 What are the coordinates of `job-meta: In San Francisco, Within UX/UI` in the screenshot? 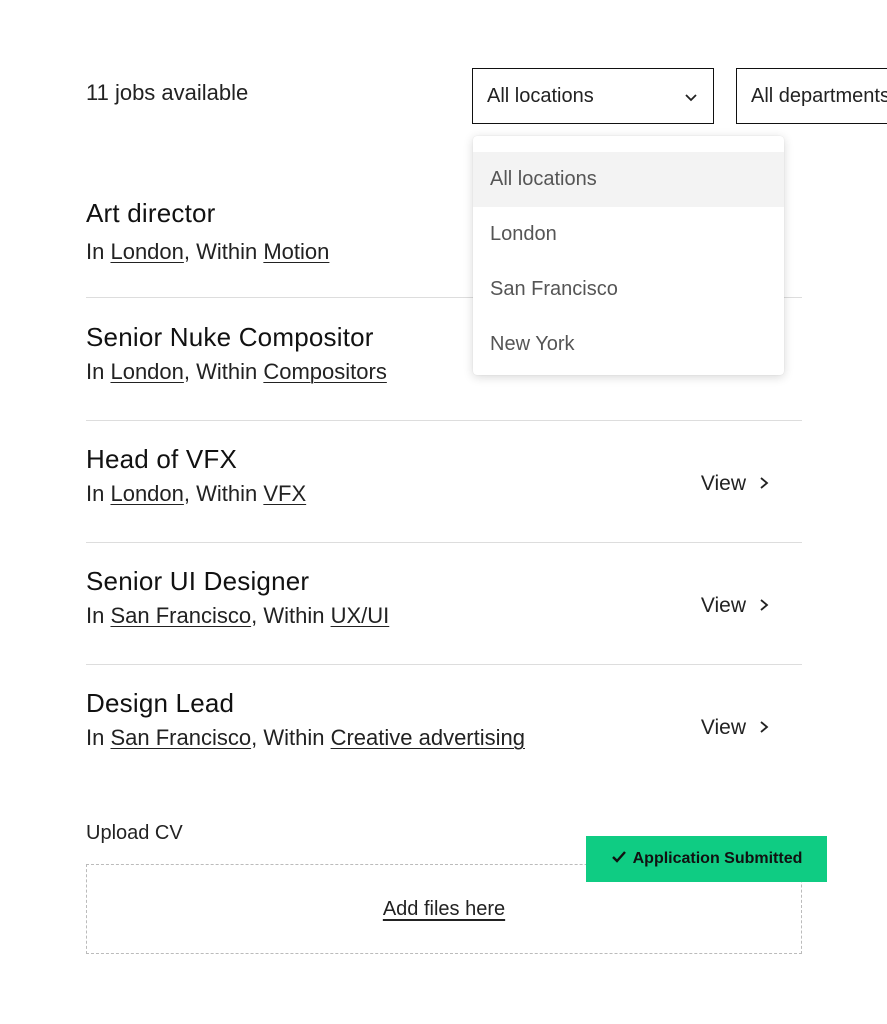 It's located at (238, 615).